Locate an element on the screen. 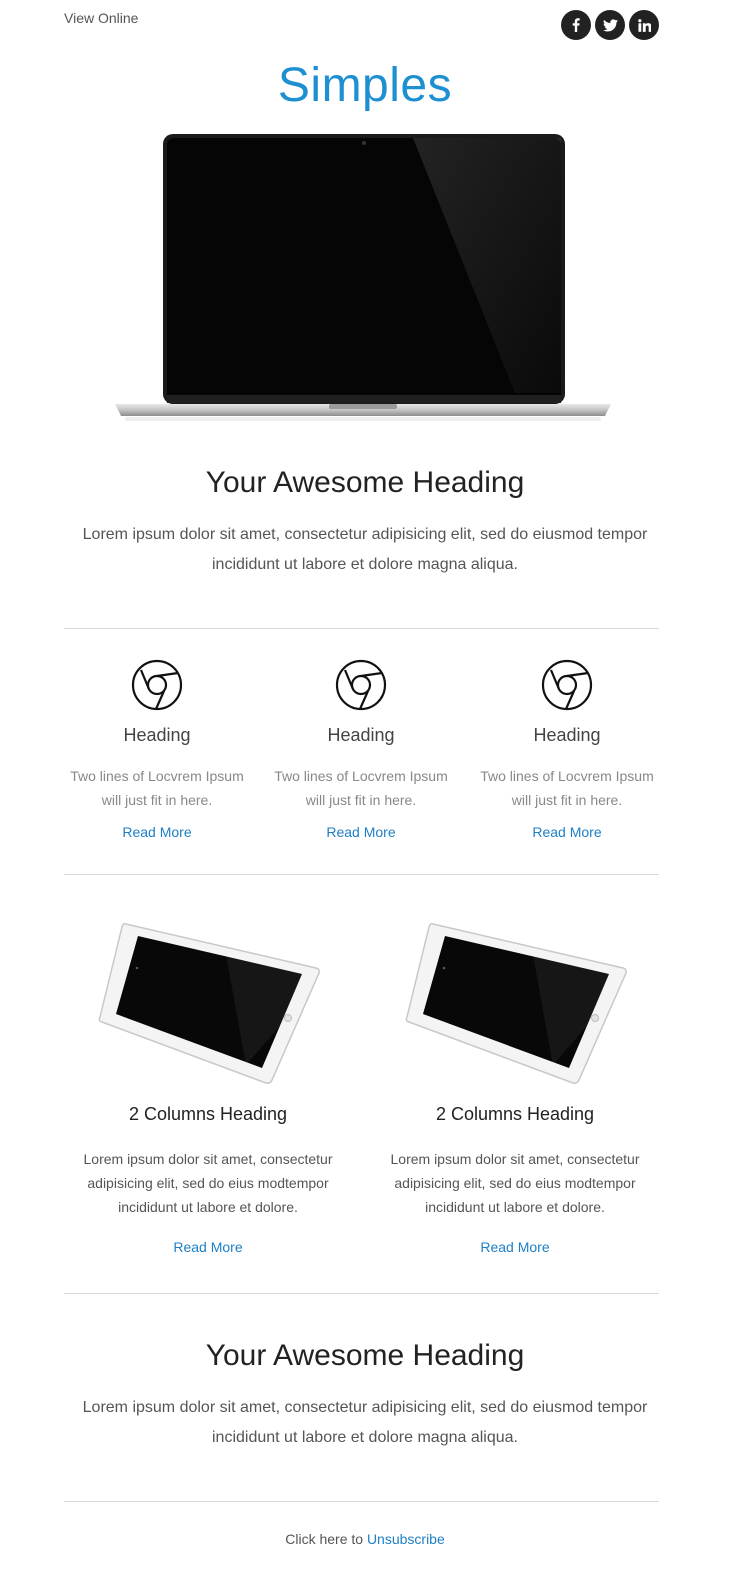 This screenshot has height=1584, width=730. social-links is located at coordinates (610, 25).